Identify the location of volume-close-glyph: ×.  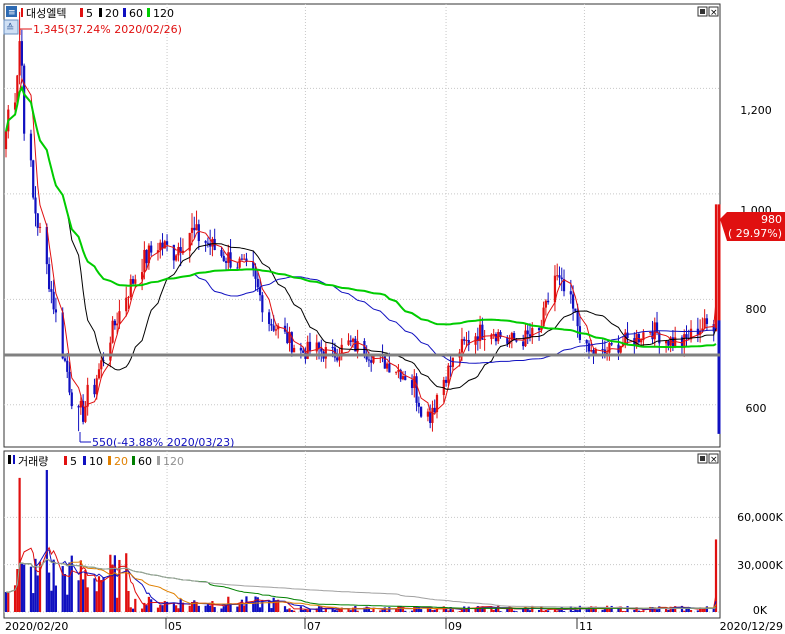
(714, 460).